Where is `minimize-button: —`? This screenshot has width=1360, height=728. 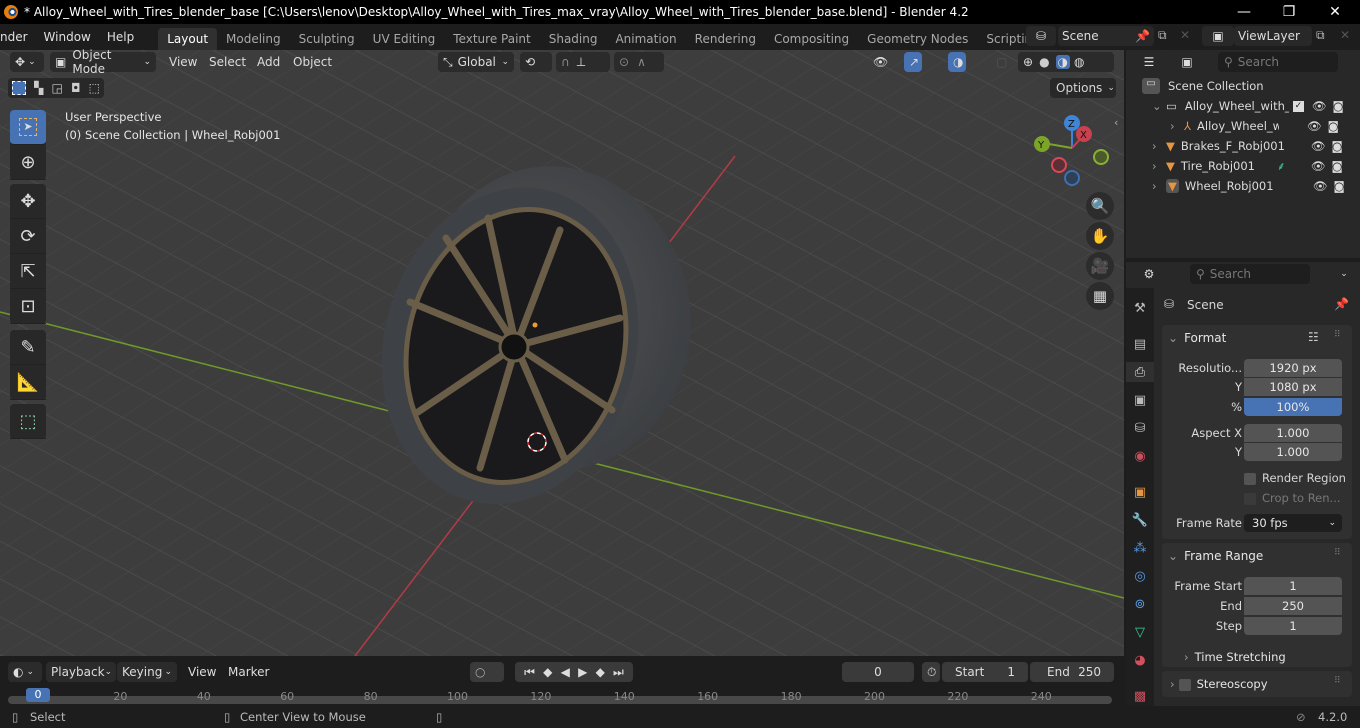
minimize-button: — is located at coordinates (1244, 12).